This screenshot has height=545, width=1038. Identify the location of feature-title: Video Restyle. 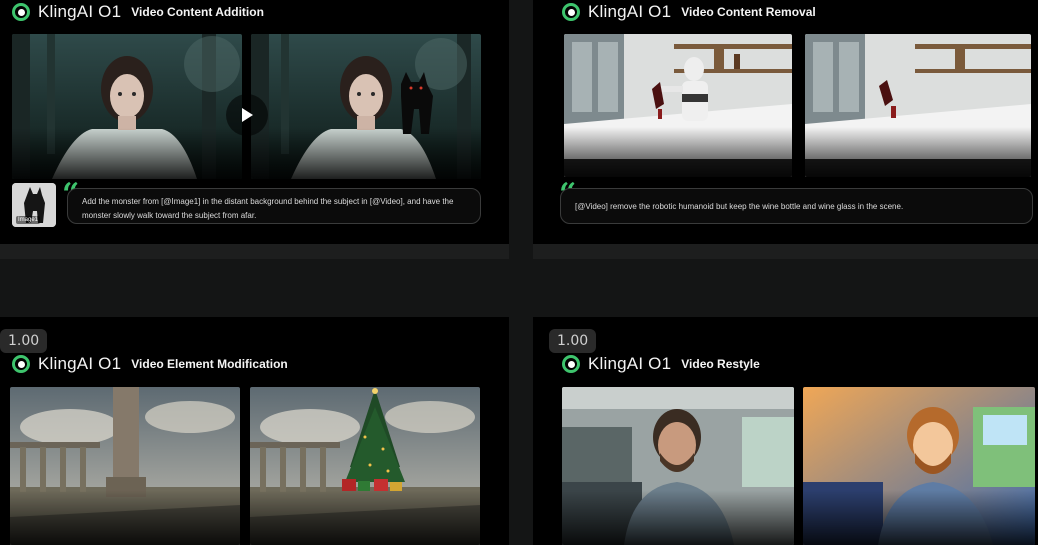
(720, 364).